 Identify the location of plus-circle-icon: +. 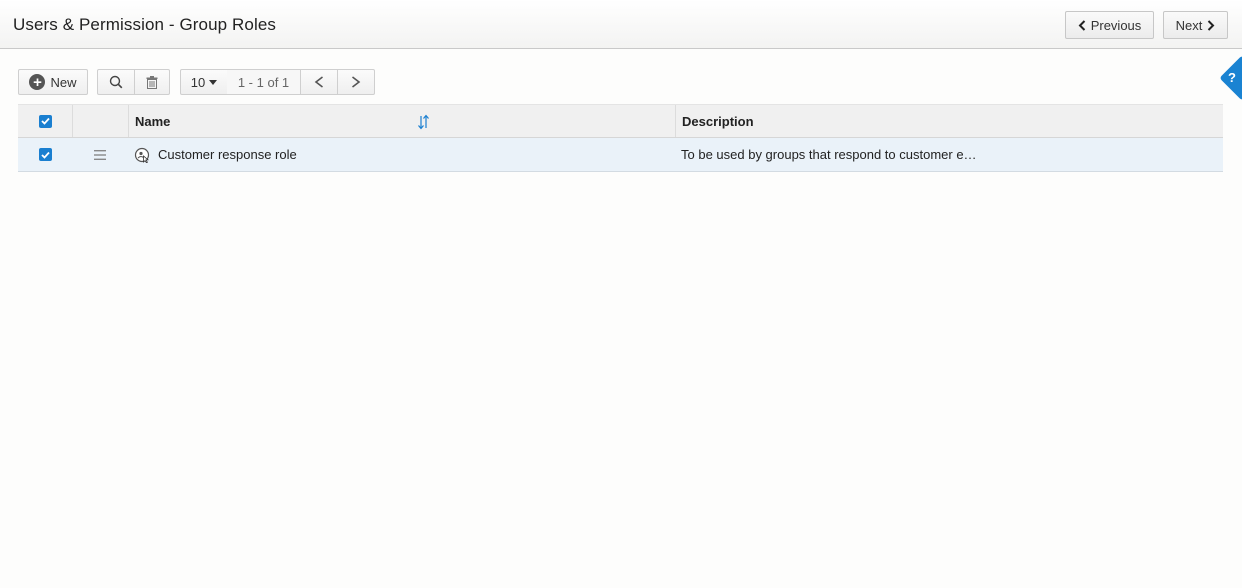
(37, 82).